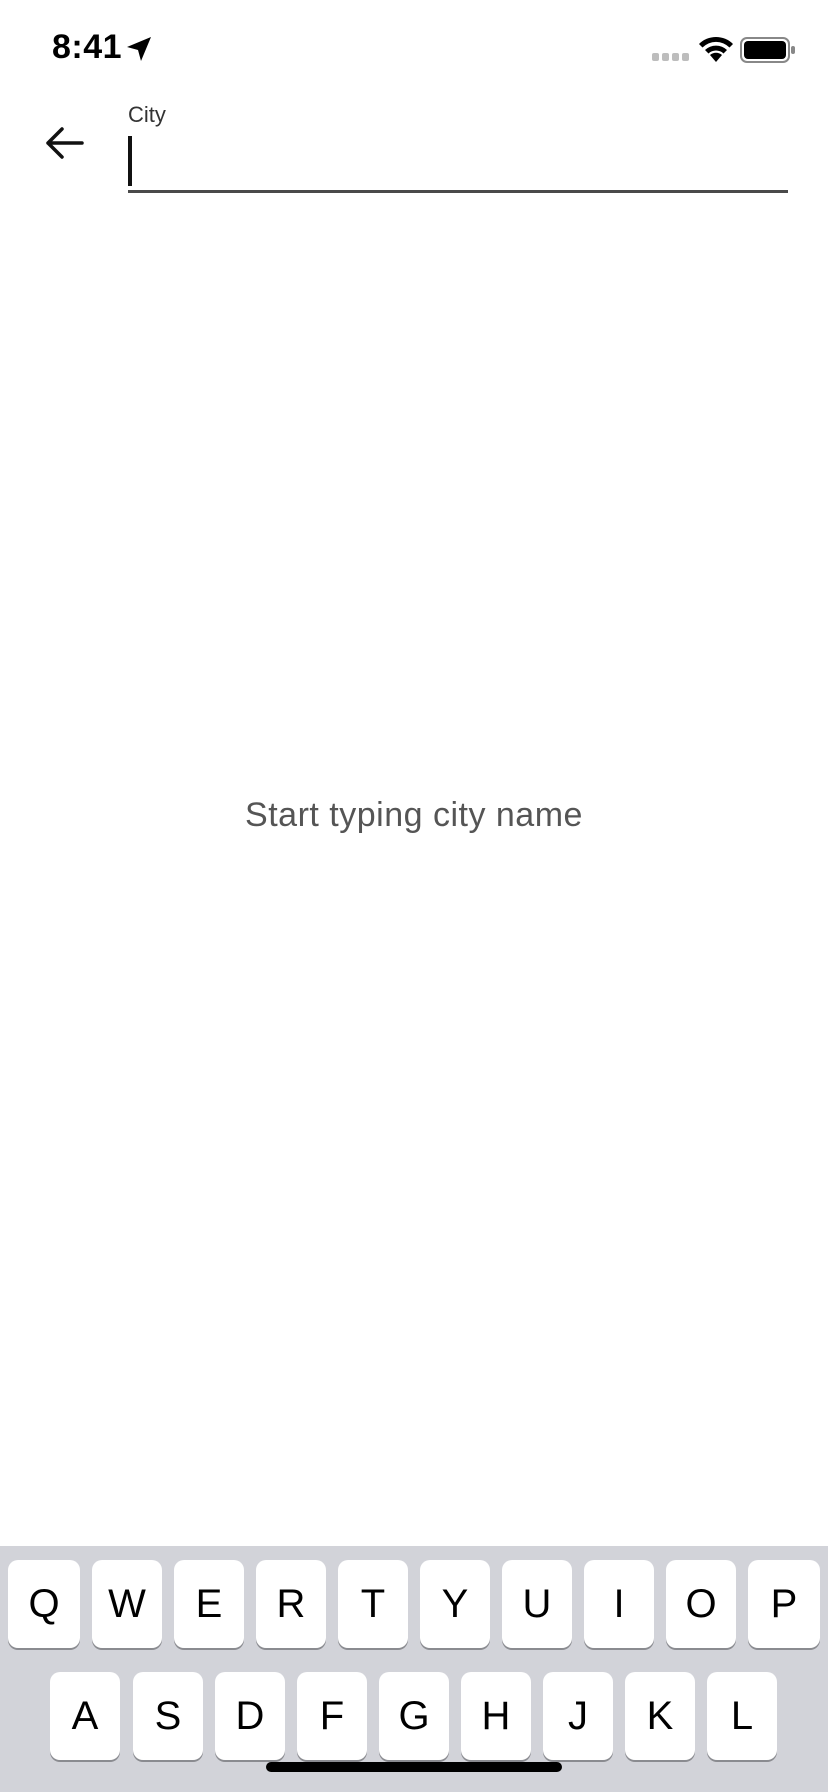 This screenshot has width=828, height=1792. Describe the element at coordinates (670, 57) in the screenshot. I see `cellular-signal-icon` at that location.